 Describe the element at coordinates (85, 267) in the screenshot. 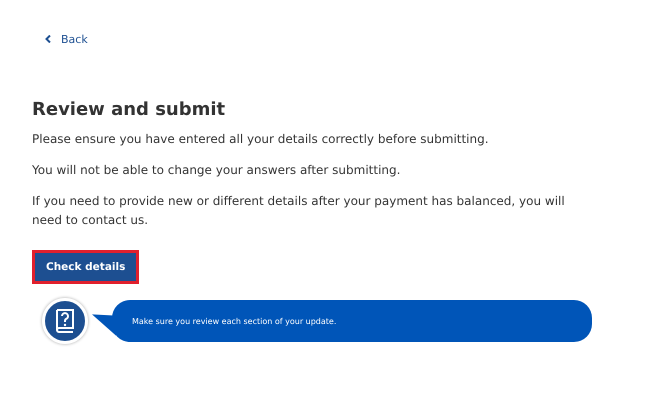

I see `check-details-button: Check details` at that location.